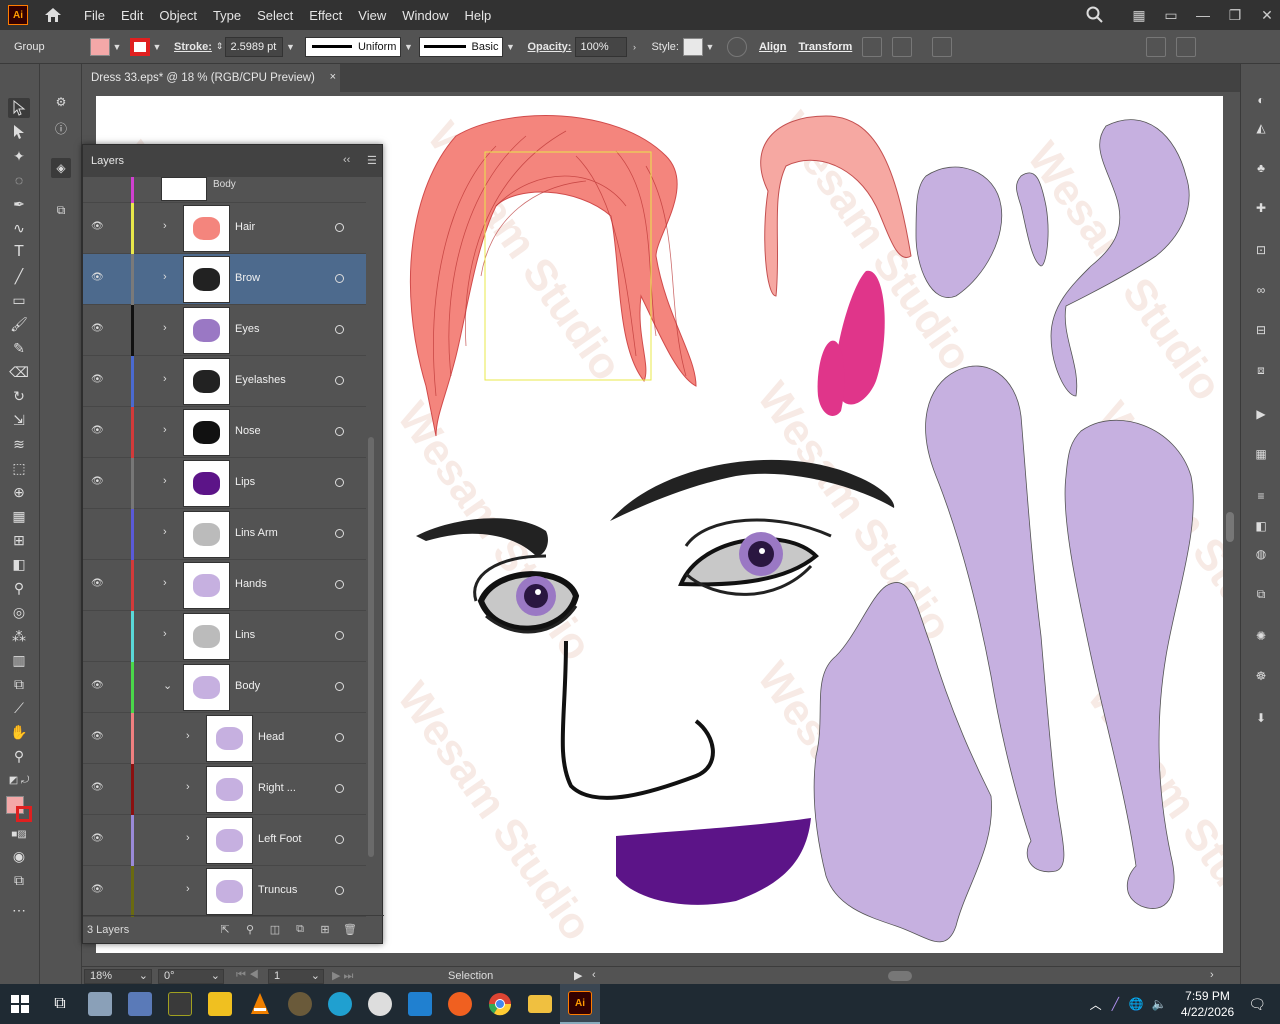  What do you see at coordinates (247, 686) in the screenshot?
I see `layer-name: Body` at bounding box center [247, 686].